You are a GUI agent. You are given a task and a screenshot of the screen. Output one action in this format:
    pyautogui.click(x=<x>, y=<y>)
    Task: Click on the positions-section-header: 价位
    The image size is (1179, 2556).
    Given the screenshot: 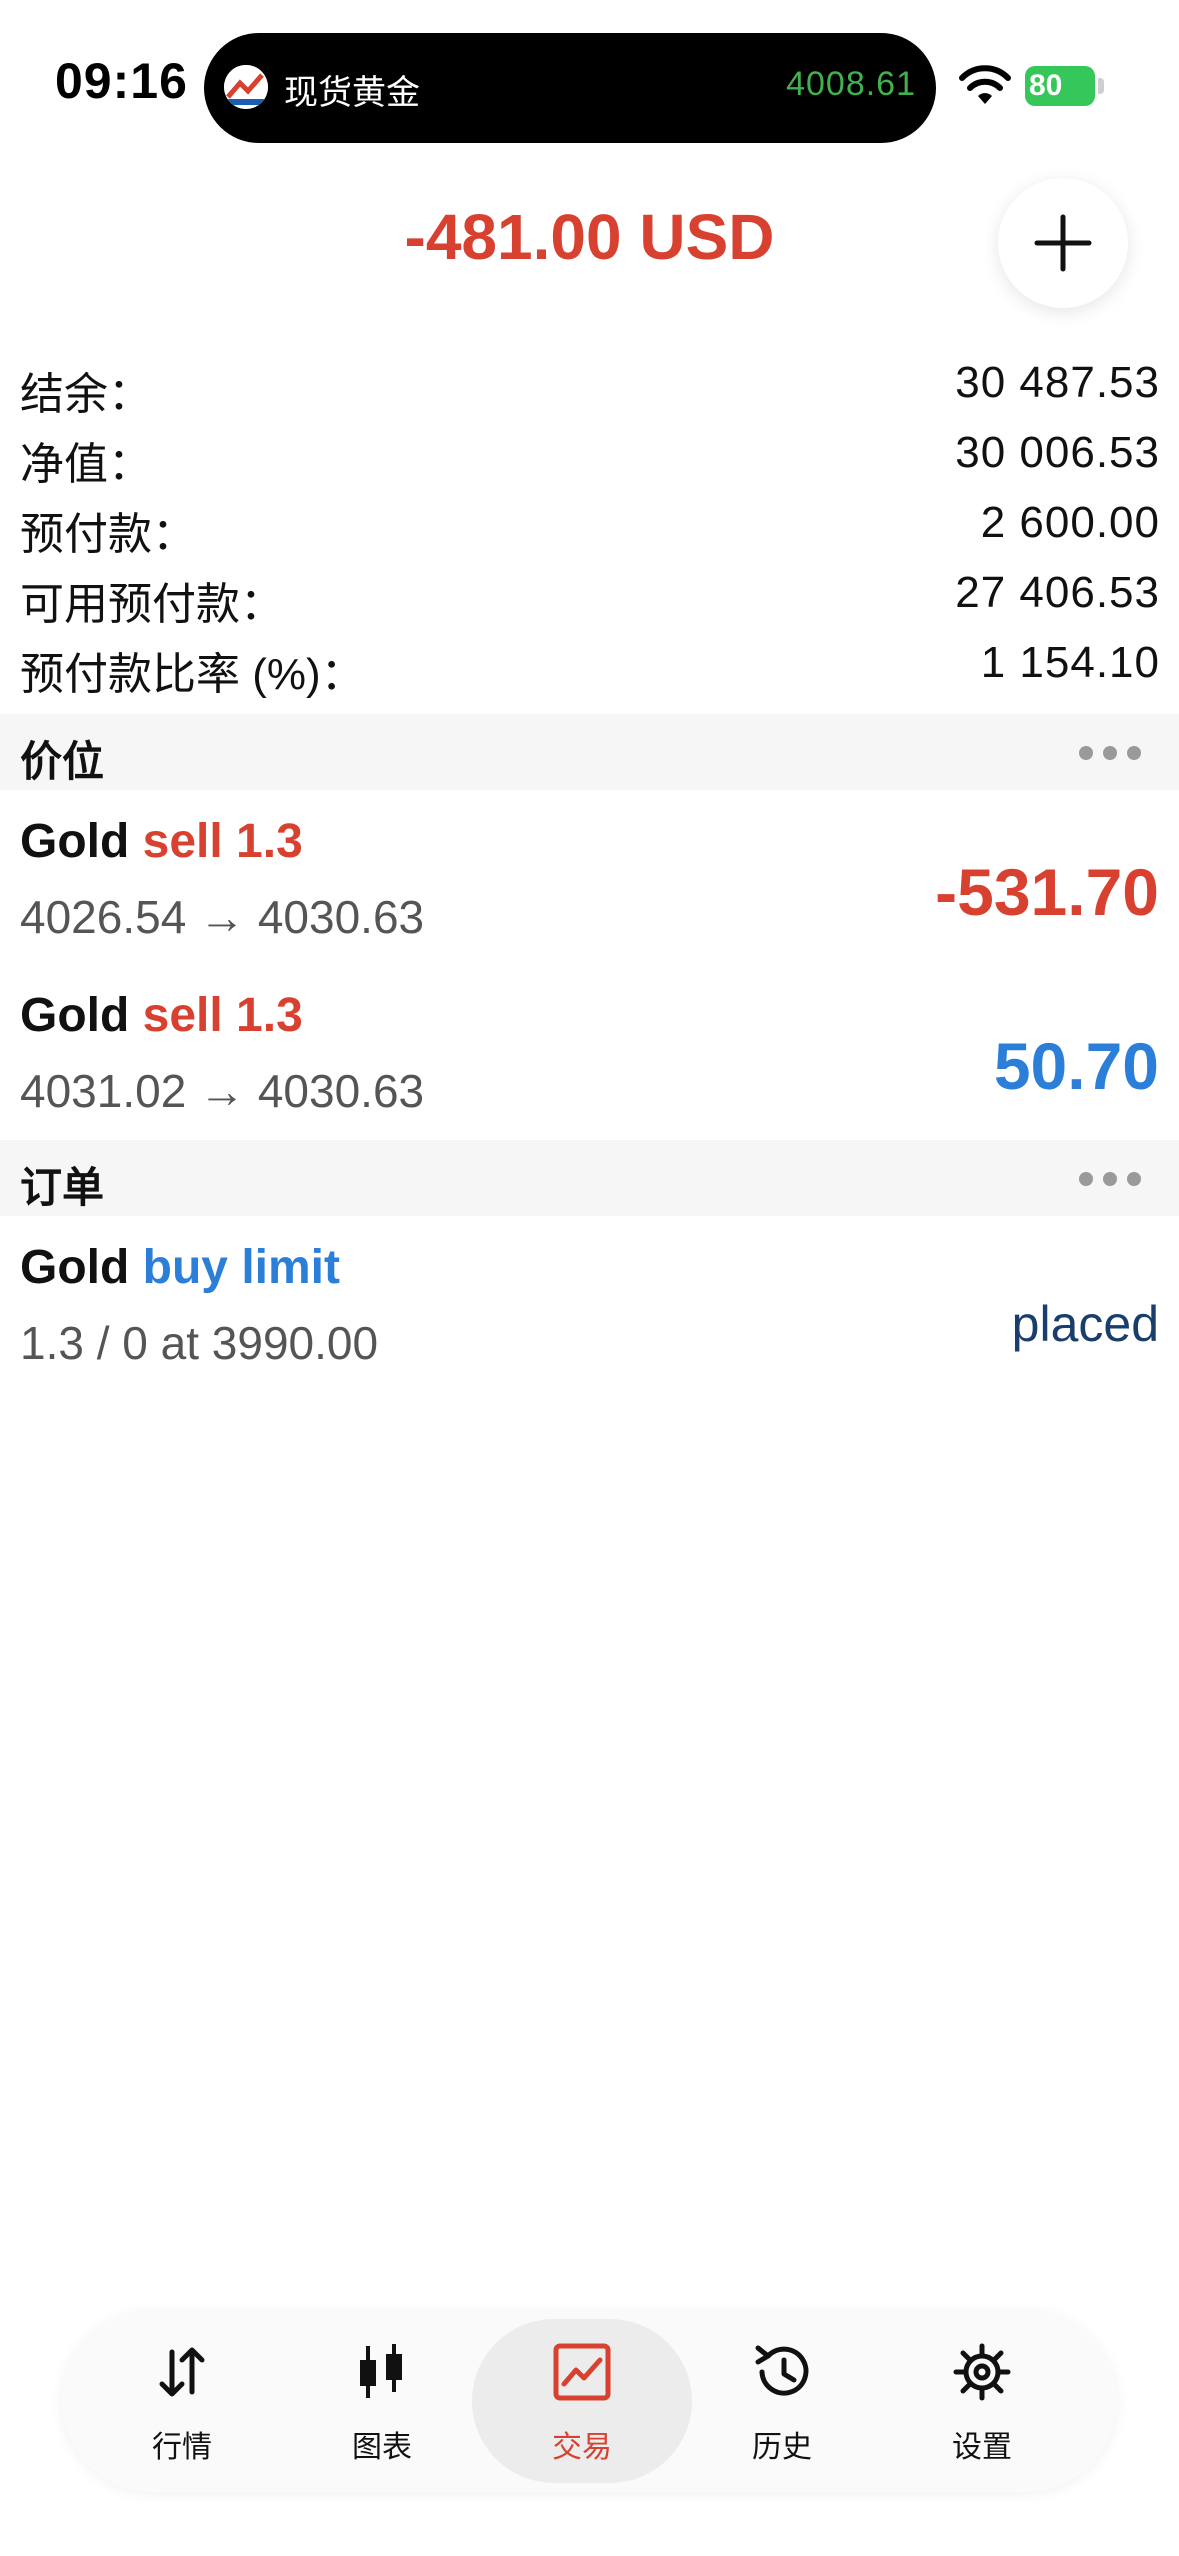 What is the action you would take?
    pyautogui.click(x=589, y=752)
    